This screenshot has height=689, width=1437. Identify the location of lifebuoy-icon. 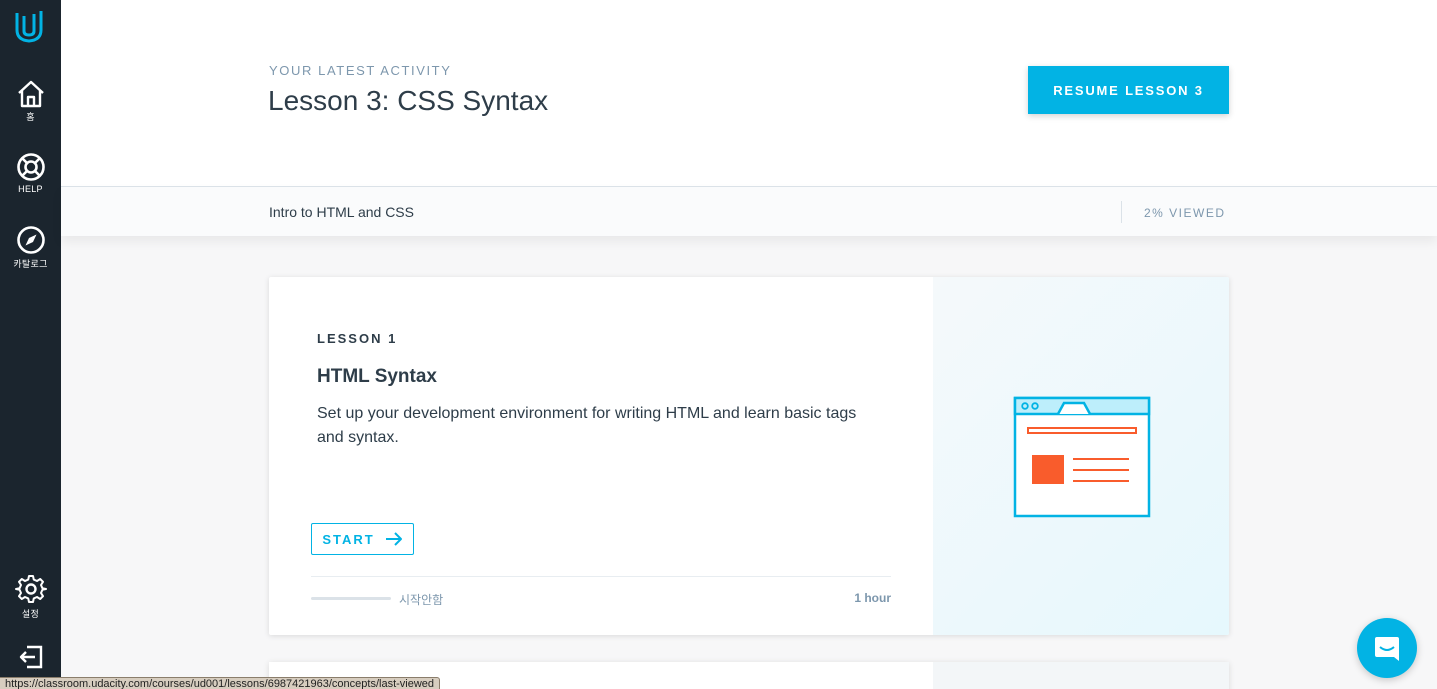
(30, 167).